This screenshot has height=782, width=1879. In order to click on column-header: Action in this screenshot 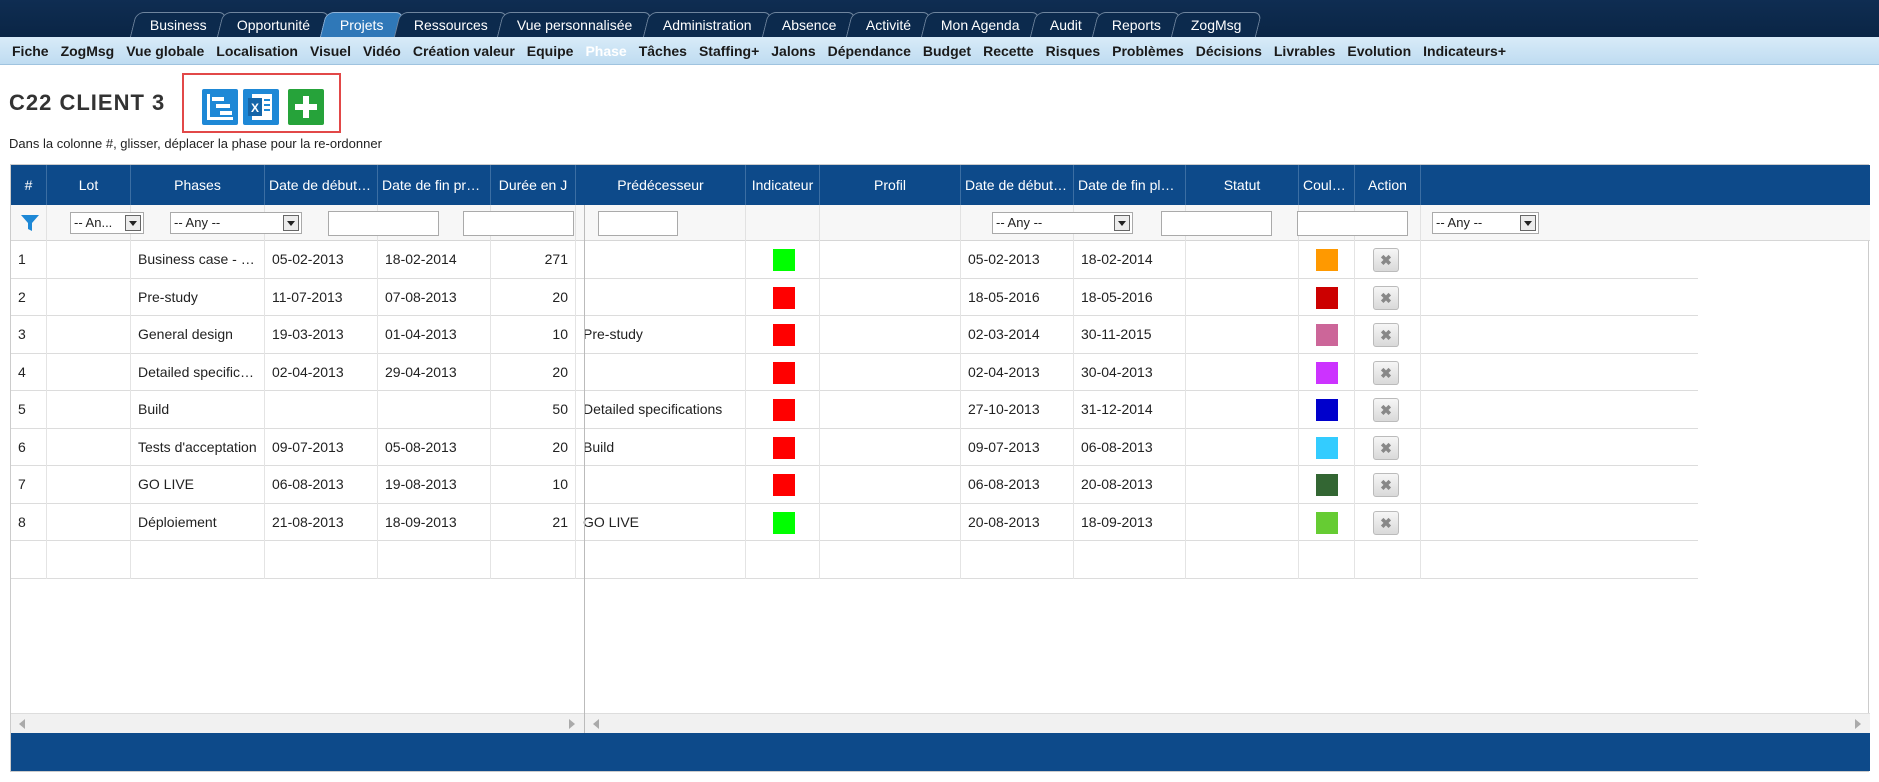, I will do `click(1388, 185)`.